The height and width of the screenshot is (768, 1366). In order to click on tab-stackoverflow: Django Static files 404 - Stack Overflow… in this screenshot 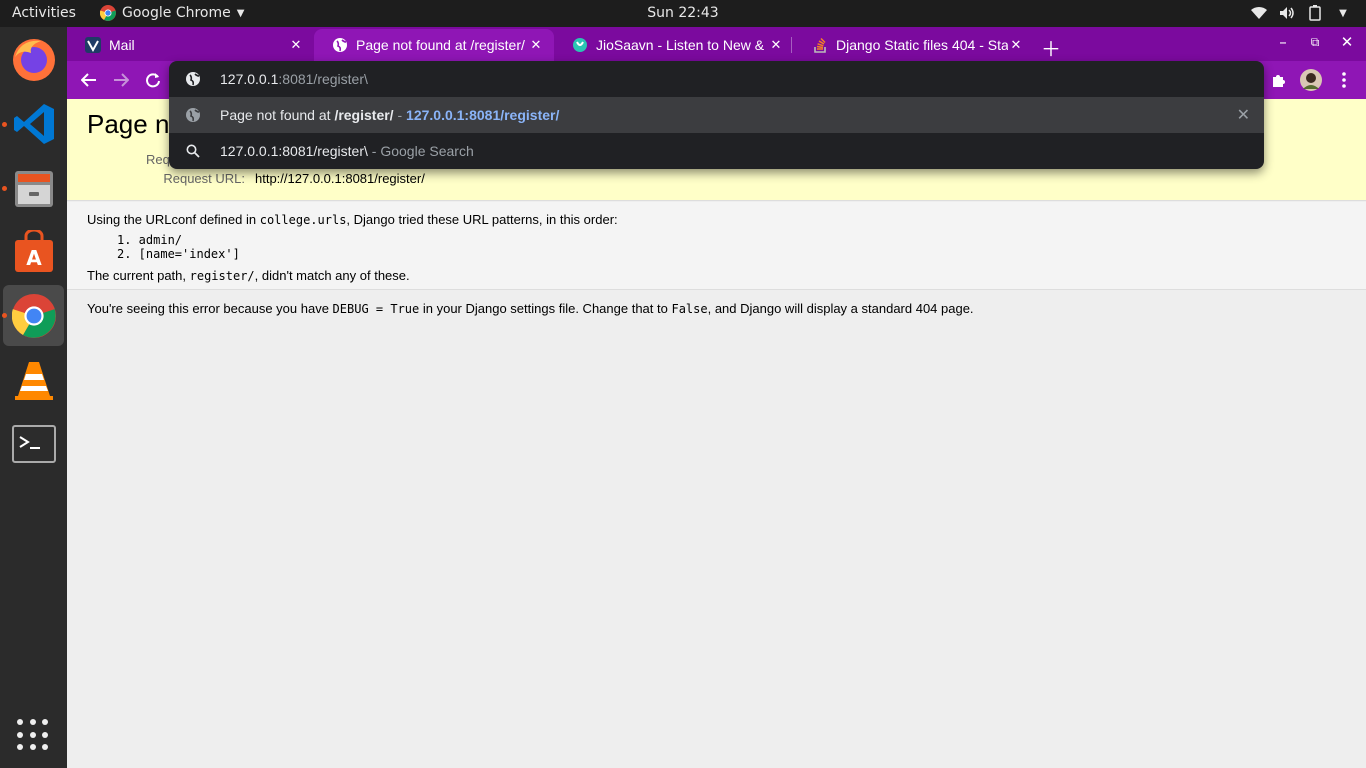, I will do `click(914, 45)`.